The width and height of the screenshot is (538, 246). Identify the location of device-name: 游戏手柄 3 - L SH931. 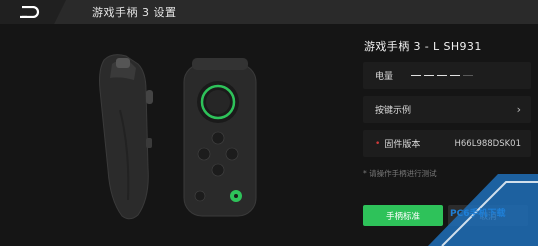
(423, 46).